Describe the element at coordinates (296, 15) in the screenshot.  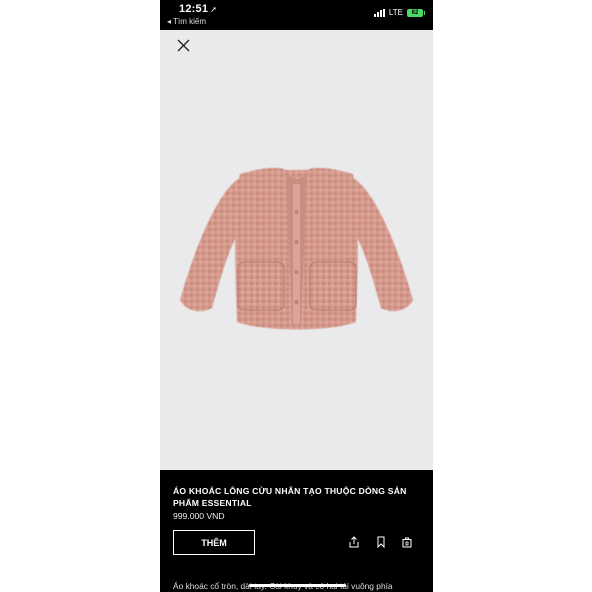
I see `status-bar: 12:51 ➚ ◂ Tìm kiếm LTE 62` at that location.